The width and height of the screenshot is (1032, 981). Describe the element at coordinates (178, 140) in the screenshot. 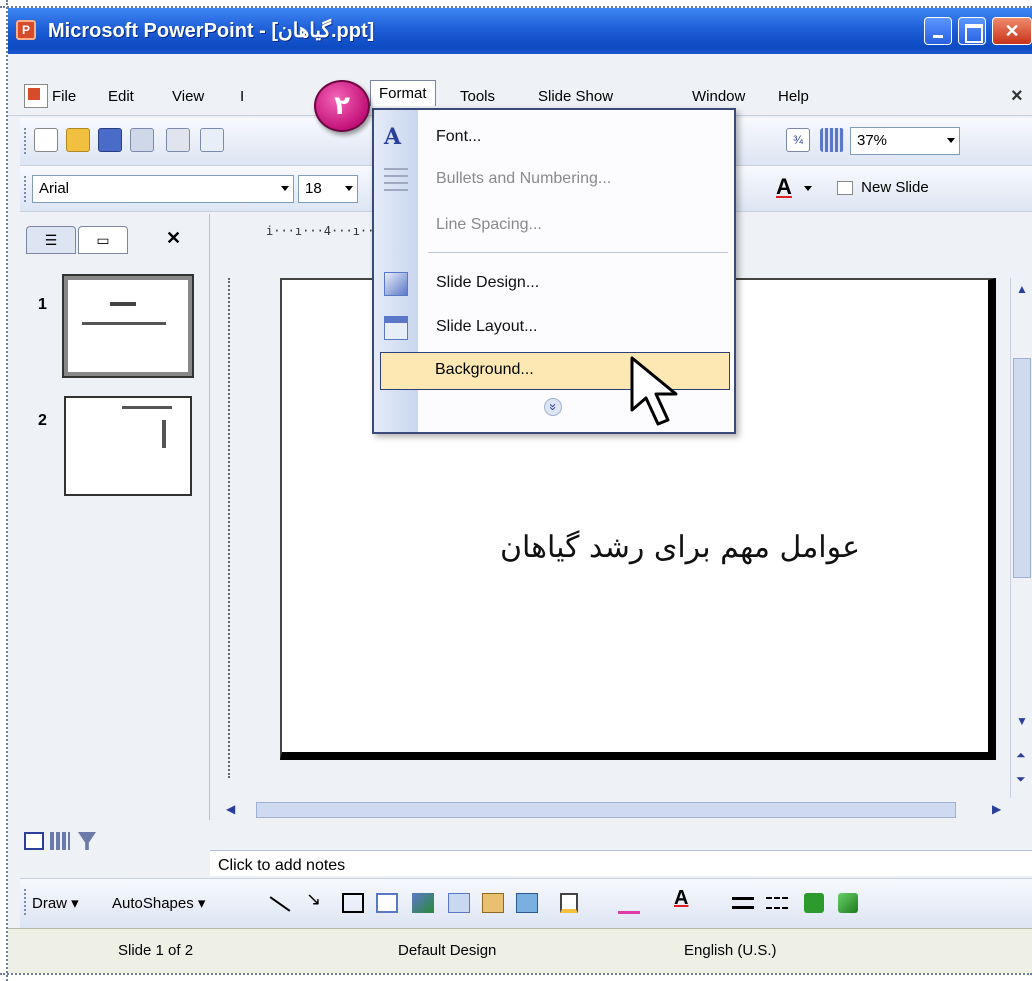

I see `print-icon` at that location.